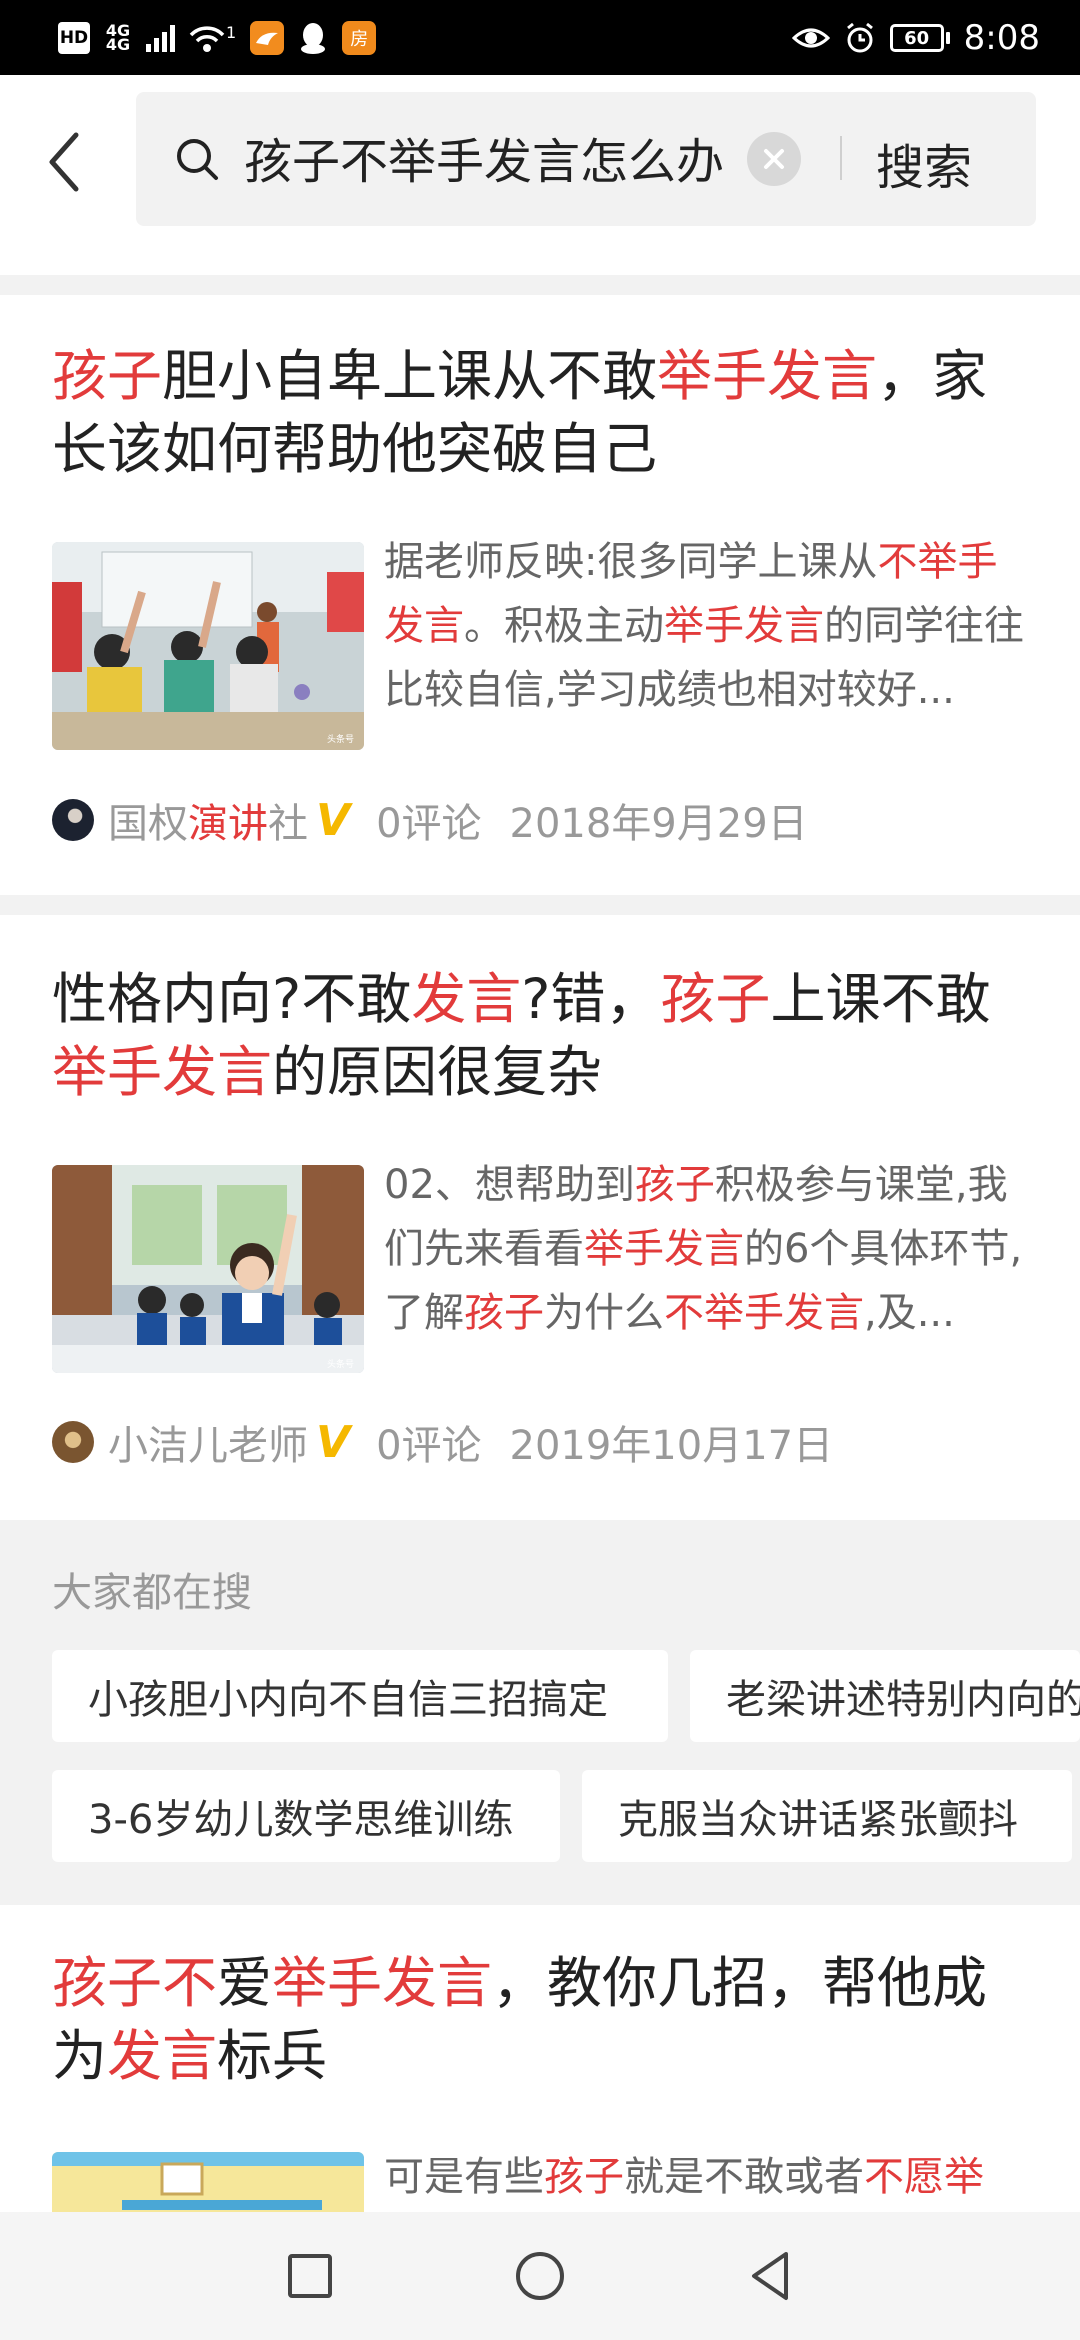  I want to click on search-box: 孩子不举手发言怎么办 搜索, so click(586, 159).